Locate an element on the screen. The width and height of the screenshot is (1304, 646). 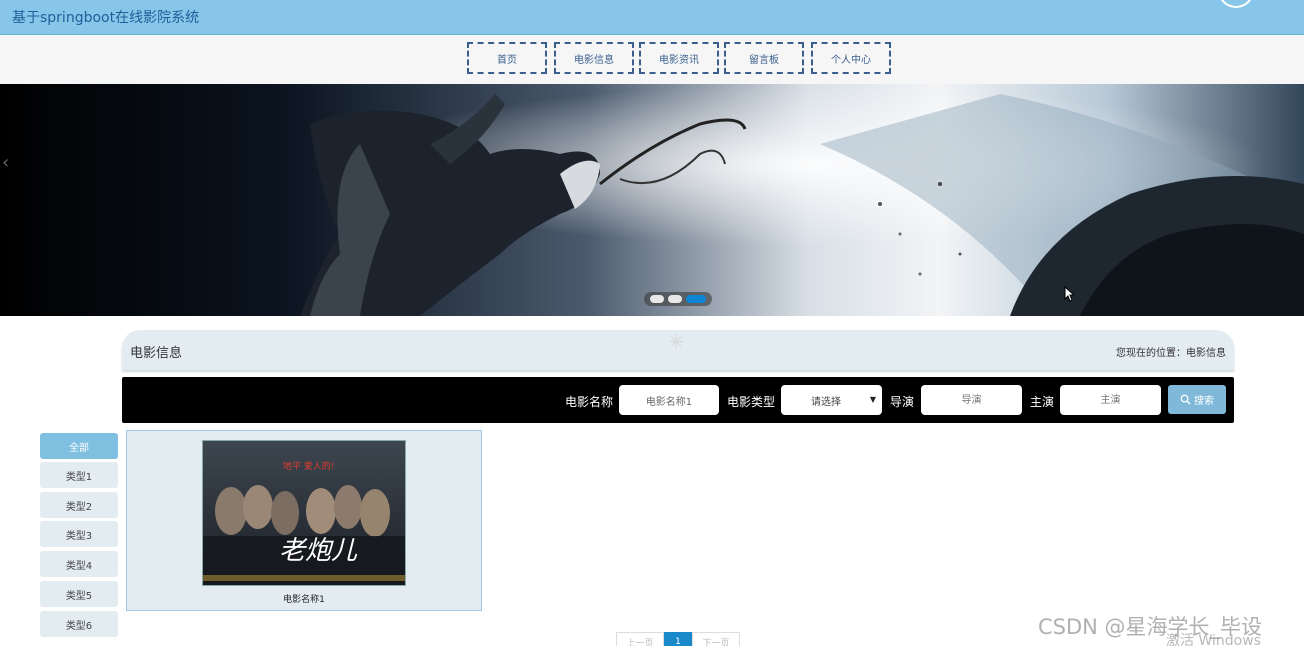
director-label: 导演 is located at coordinates (902, 402).